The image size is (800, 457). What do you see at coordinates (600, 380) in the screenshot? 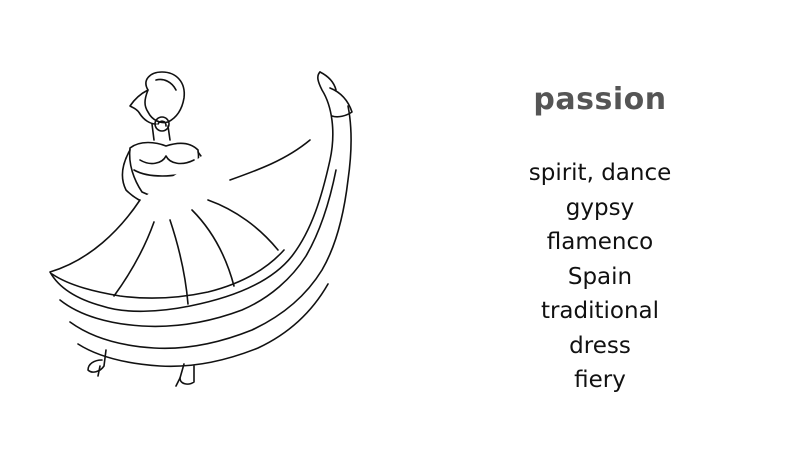
I see `related-word: fiery` at bounding box center [600, 380].